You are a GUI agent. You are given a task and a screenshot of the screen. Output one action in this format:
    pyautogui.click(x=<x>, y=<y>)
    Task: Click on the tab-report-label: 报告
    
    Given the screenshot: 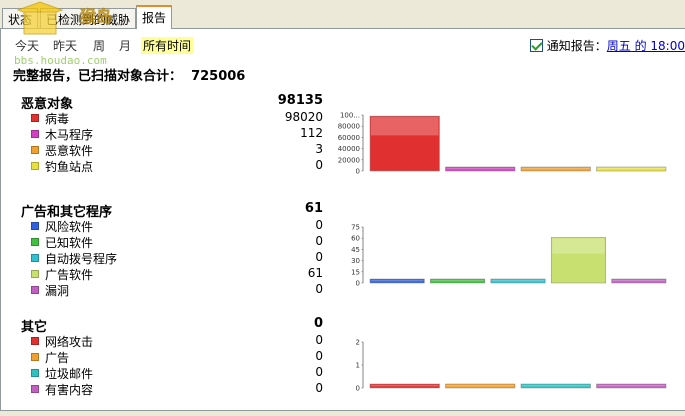 What is the action you would take?
    pyautogui.click(x=154, y=18)
    